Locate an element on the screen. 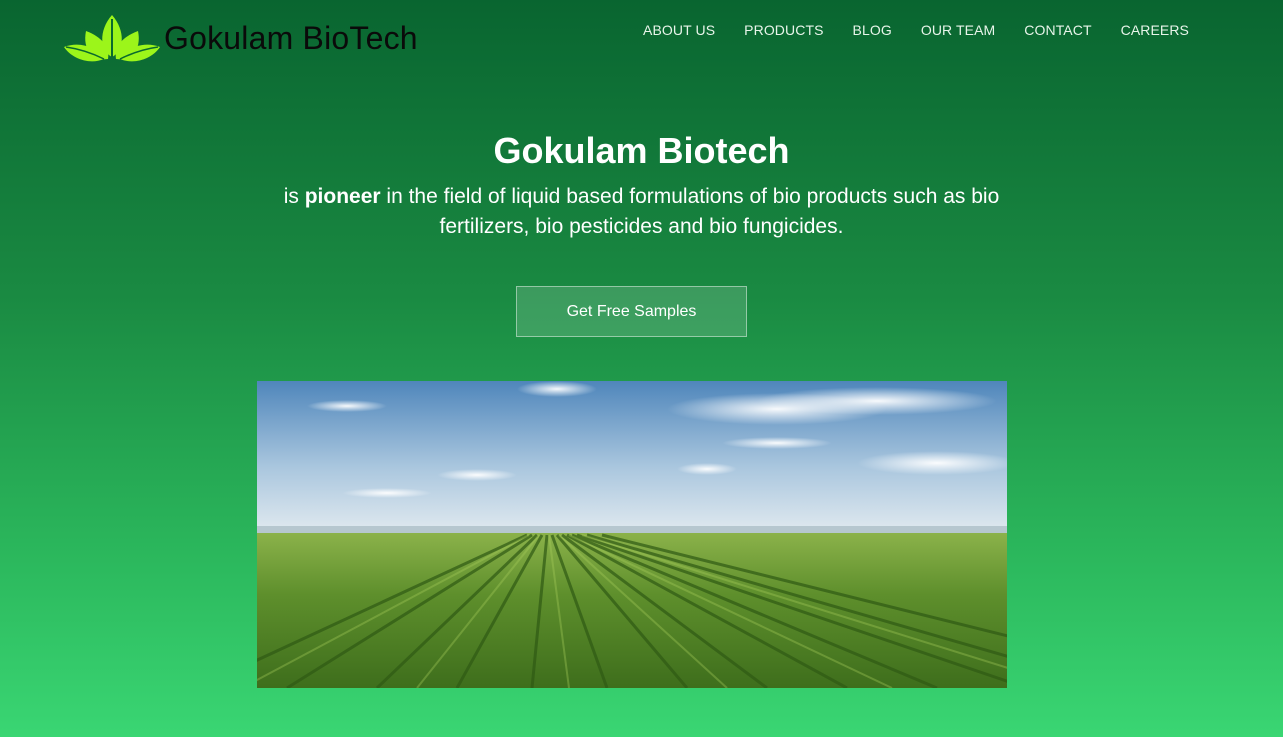 The image size is (1283, 737). three-leaves-icon is located at coordinates (112, 38).